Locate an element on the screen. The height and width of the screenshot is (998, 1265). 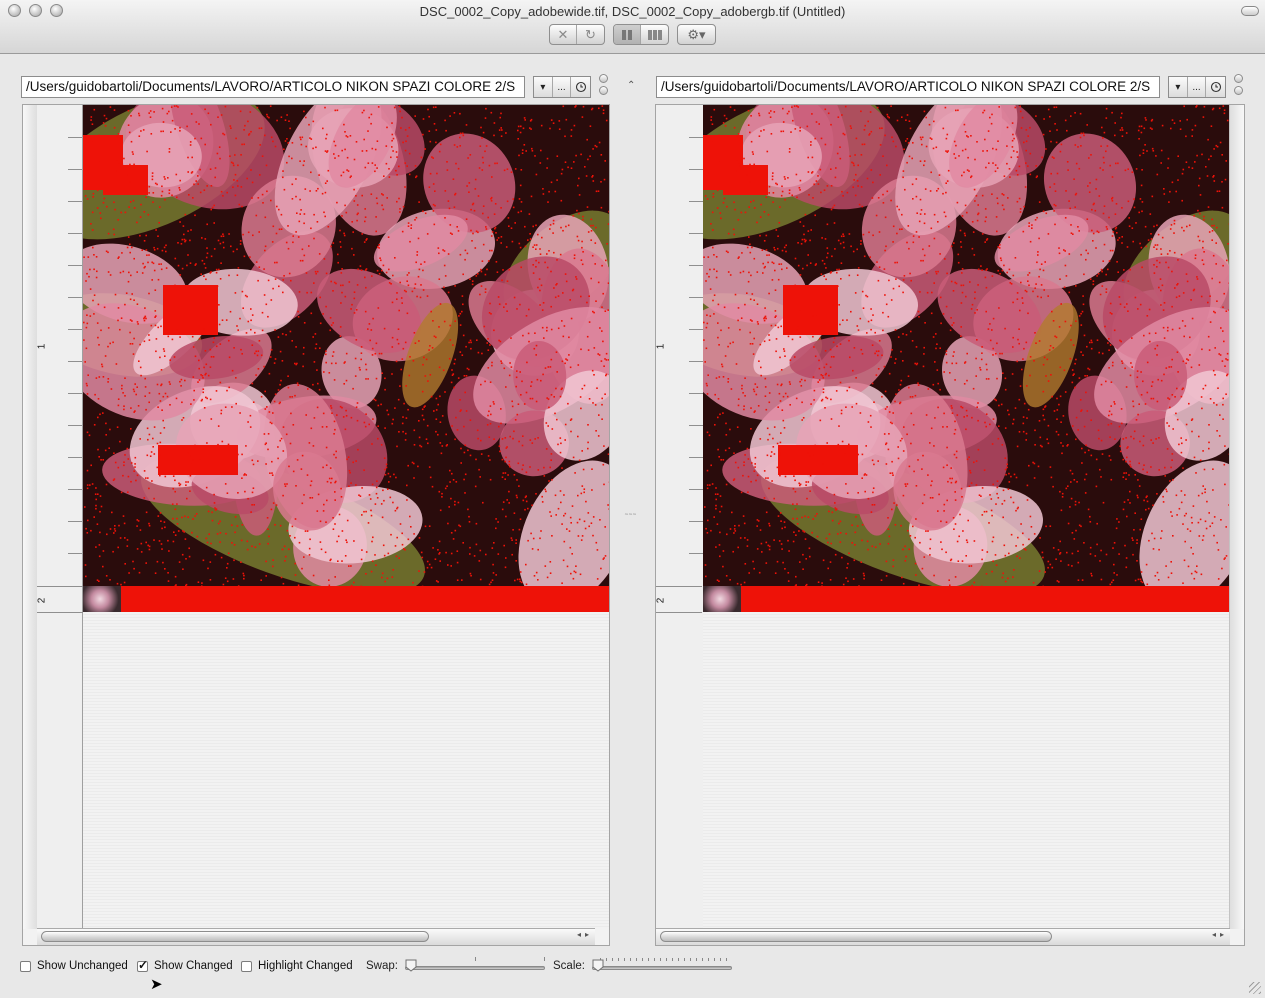
swap-slider-knob is located at coordinates (411, 965).